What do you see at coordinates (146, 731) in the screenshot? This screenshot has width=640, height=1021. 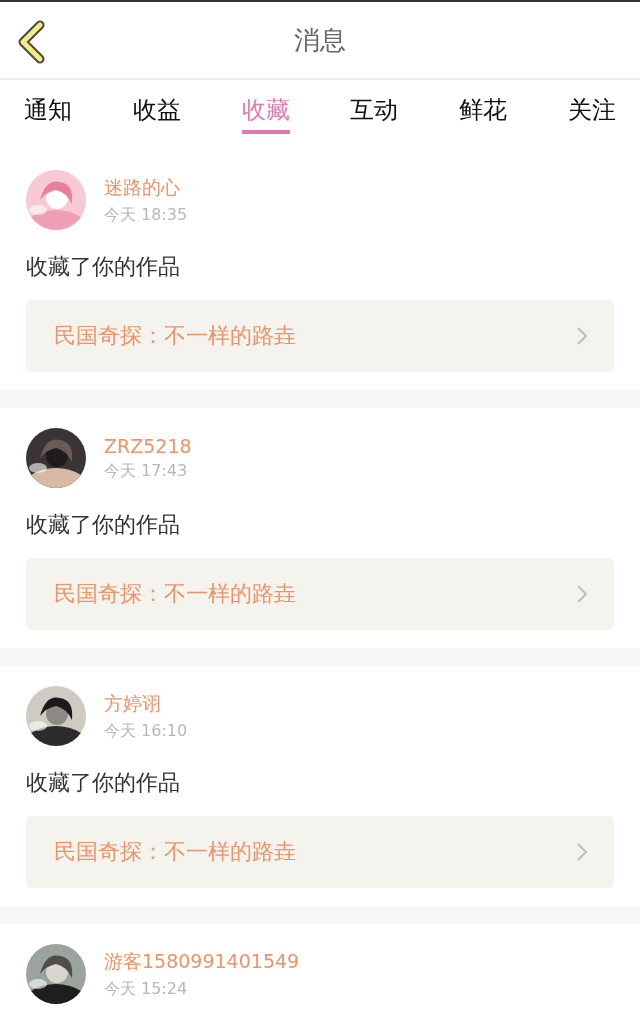 I see `message-time: 今天 16:10` at bounding box center [146, 731].